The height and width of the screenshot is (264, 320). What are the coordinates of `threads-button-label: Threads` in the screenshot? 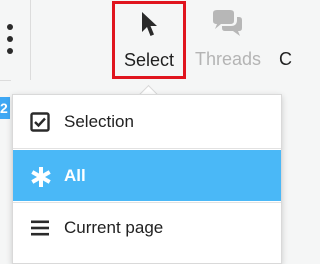 It's located at (228, 59).